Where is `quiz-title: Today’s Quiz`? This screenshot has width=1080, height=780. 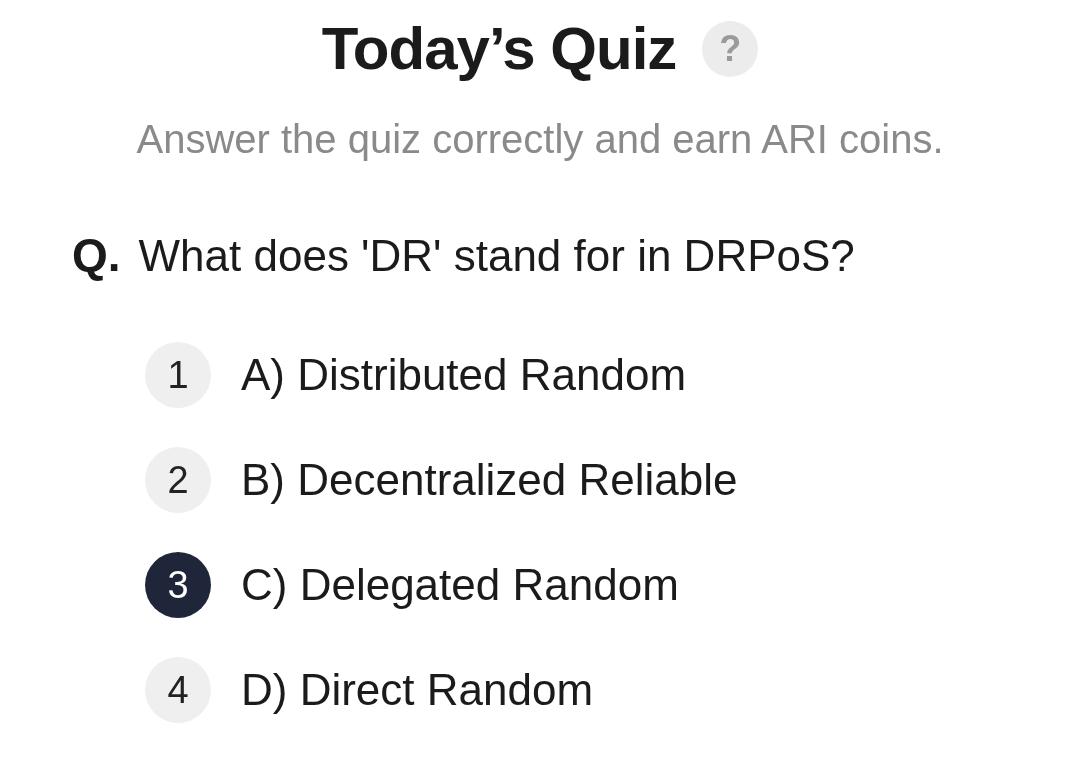 quiz-title: Today’s Quiz is located at coordinates (499, 48).